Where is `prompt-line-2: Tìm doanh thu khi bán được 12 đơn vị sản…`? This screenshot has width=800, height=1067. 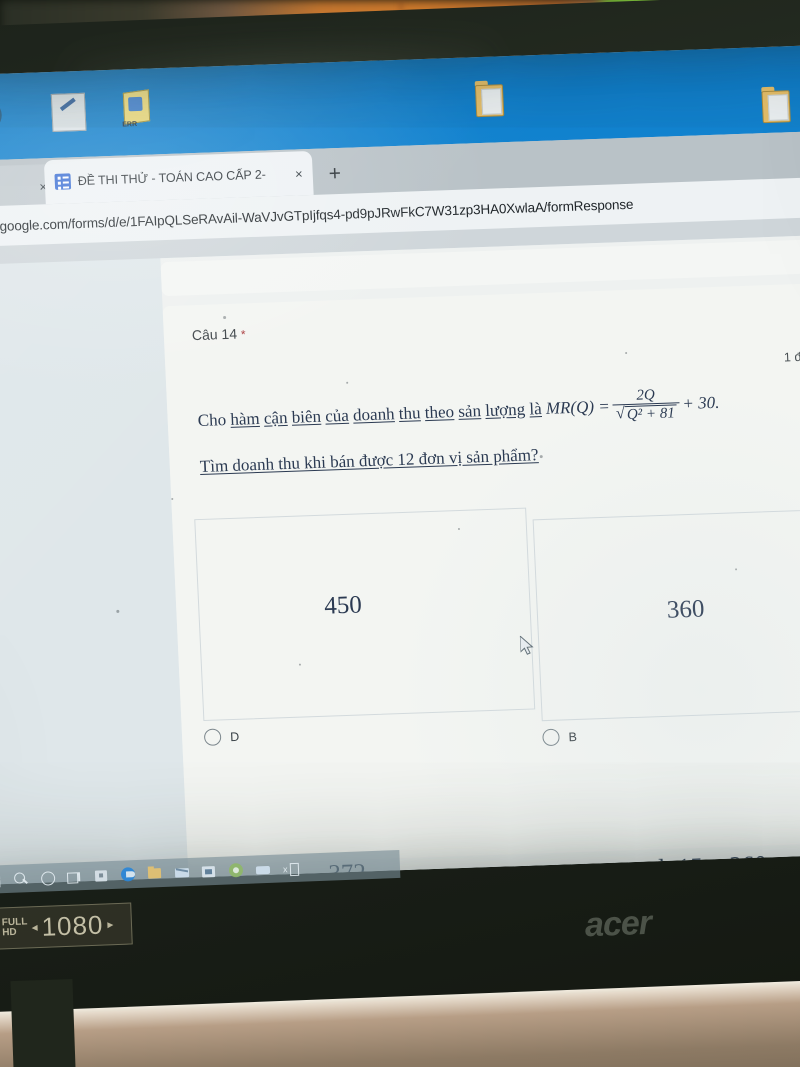 prompt-line-2: Tìm doanh thu khi bán được 12 đơn vị sản… is located at coordinates (369, 460).